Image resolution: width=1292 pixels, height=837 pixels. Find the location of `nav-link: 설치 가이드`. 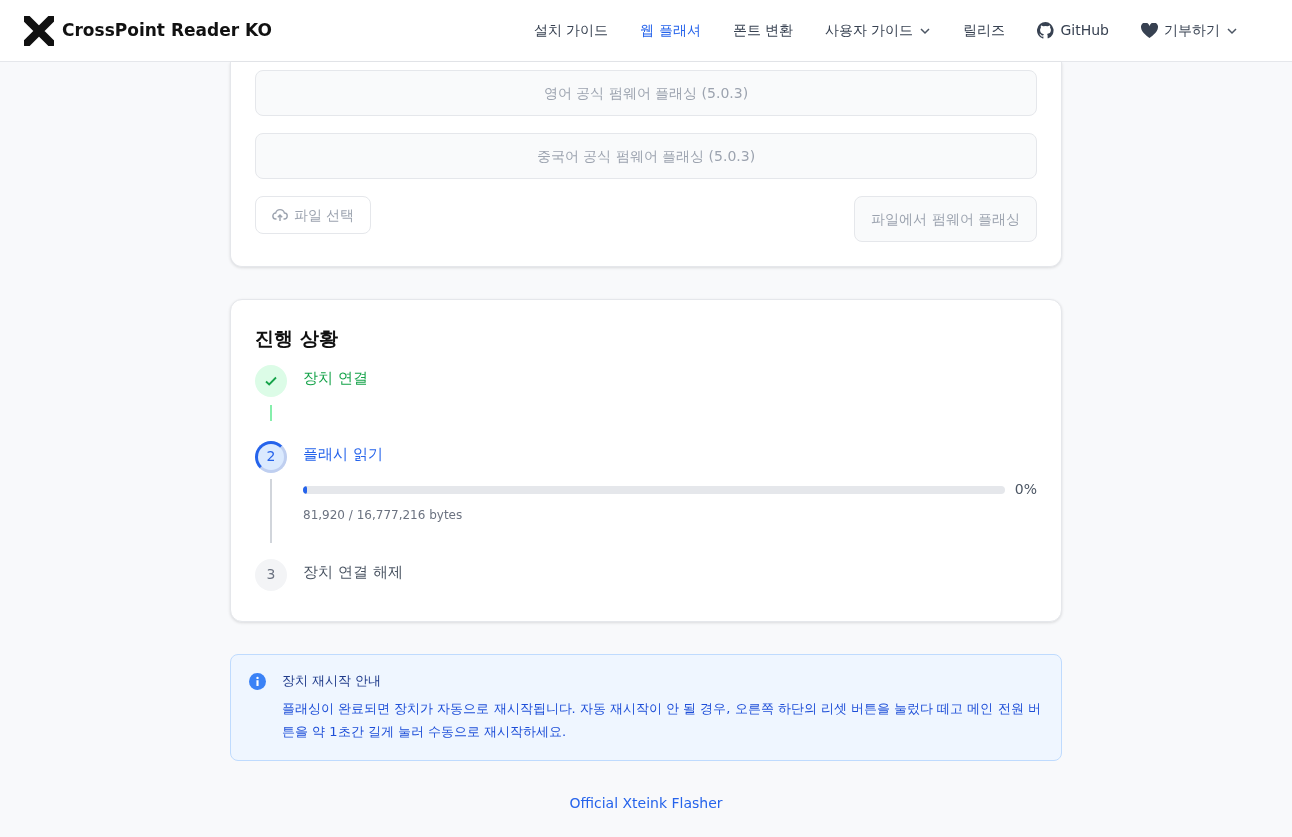

nav-link: 설치 가이드 is located at coordinates (571, 30).